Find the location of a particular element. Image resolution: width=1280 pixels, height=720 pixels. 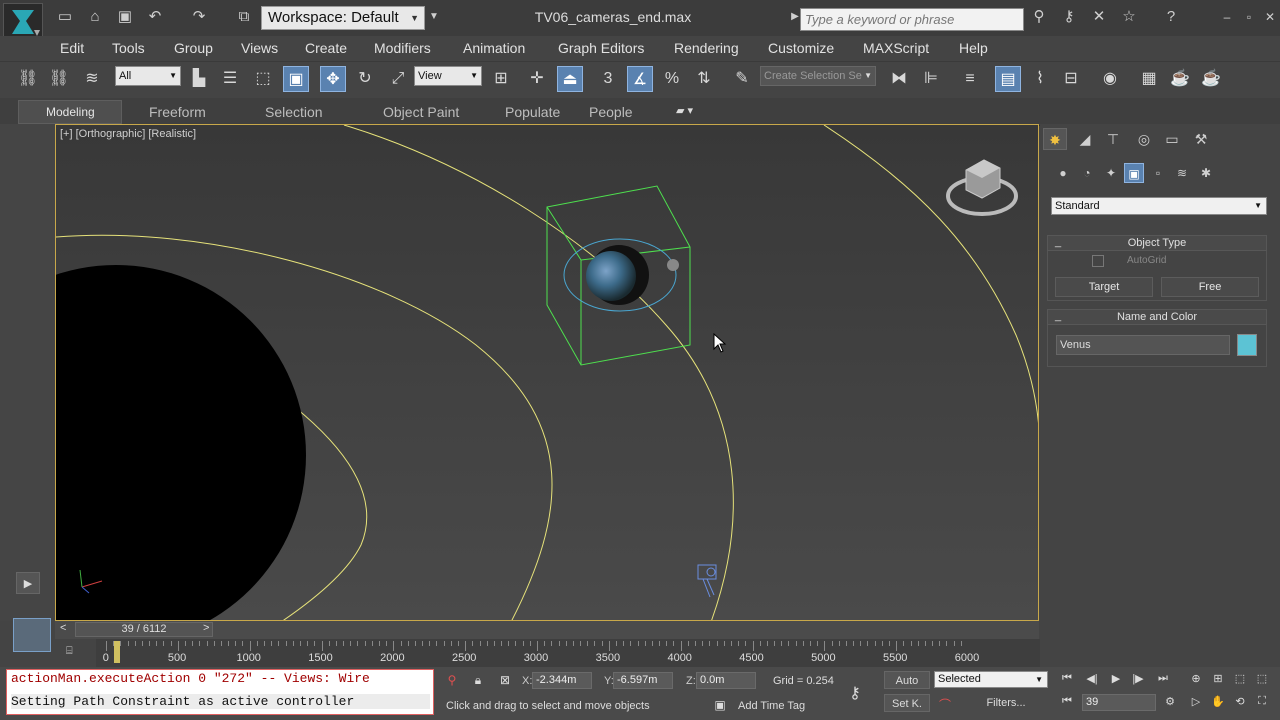

play-icon: ▶ is located at coordinates (1116, 680).